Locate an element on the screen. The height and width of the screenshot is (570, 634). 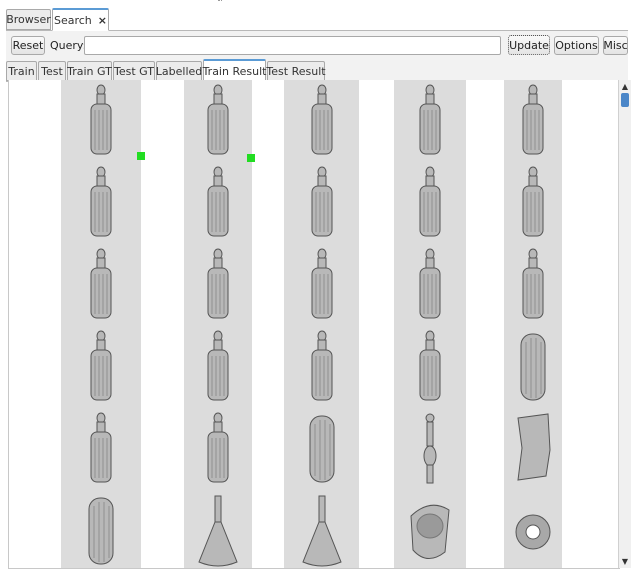
options-button: Options is located at coordinates (576, 45).